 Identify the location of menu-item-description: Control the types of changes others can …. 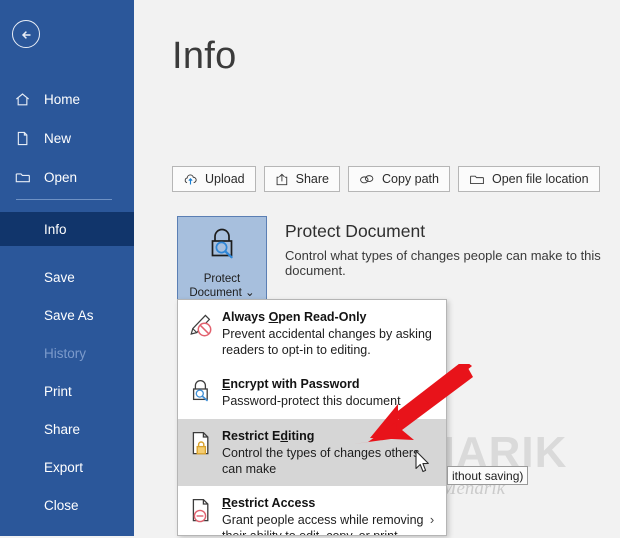
(321, 461).